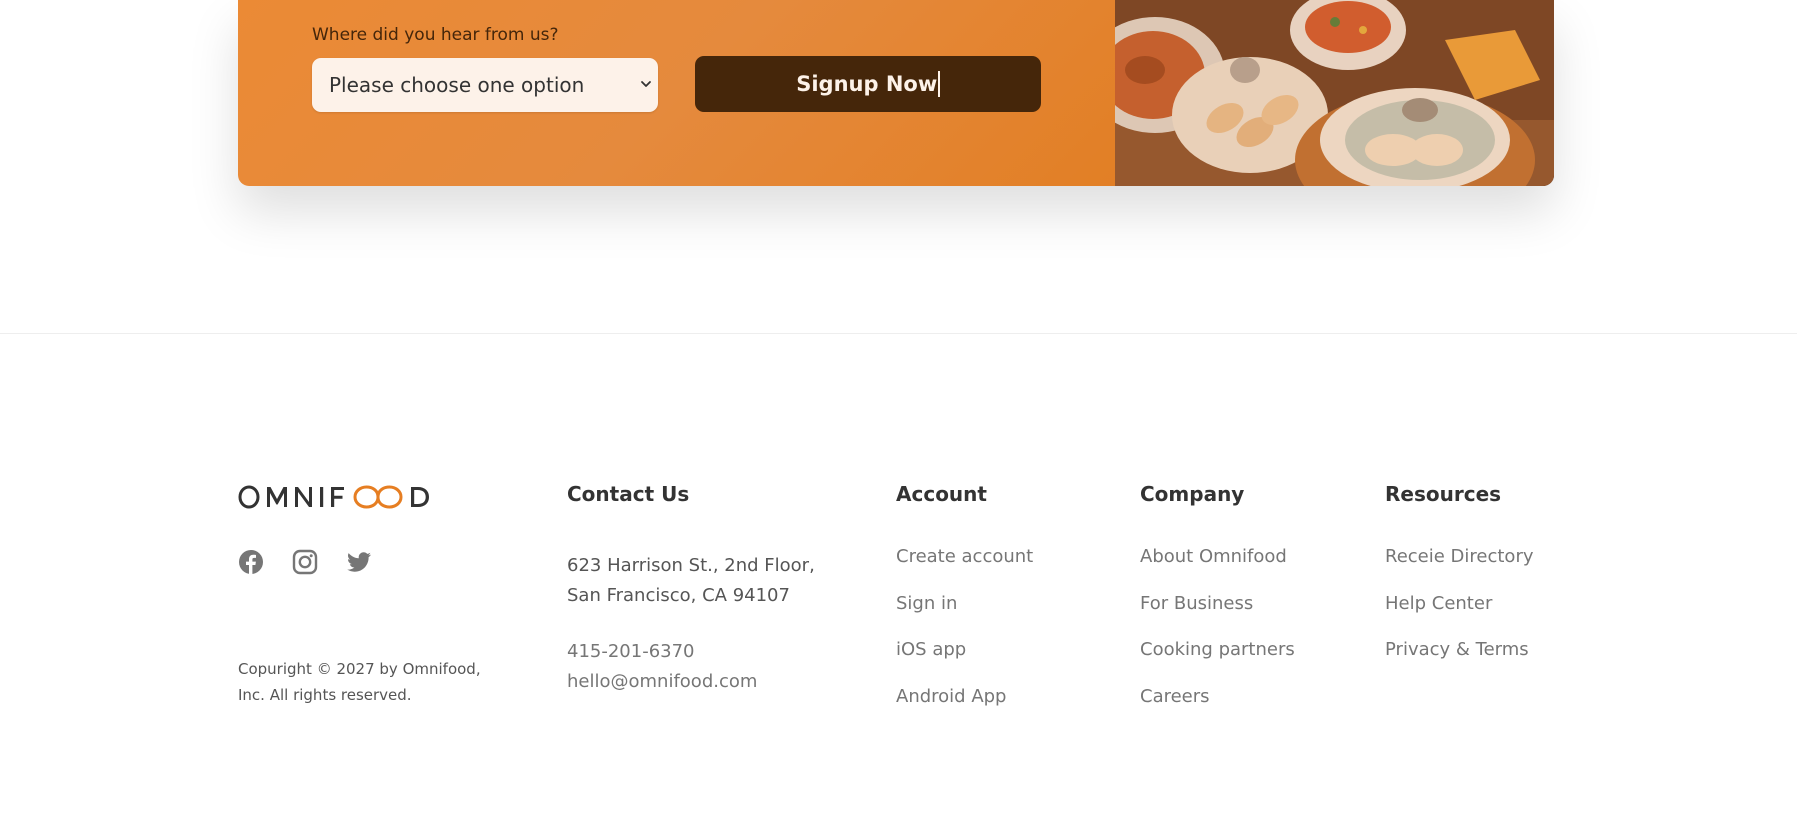 The image size is (1797, 815). What do you see at coordinates (1192, 494) in the screenshot?
I see `company-title: Company` at bounding box center [1192, 494].